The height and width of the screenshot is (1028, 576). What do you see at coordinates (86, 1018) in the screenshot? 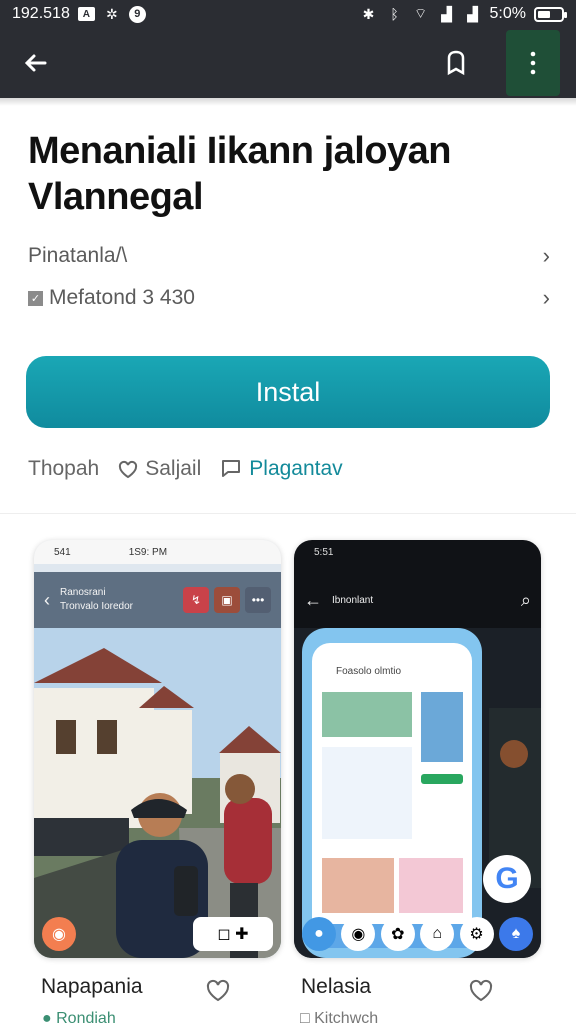
I see `subrow-text: Rondiah` at bounding box center [86, 1018].